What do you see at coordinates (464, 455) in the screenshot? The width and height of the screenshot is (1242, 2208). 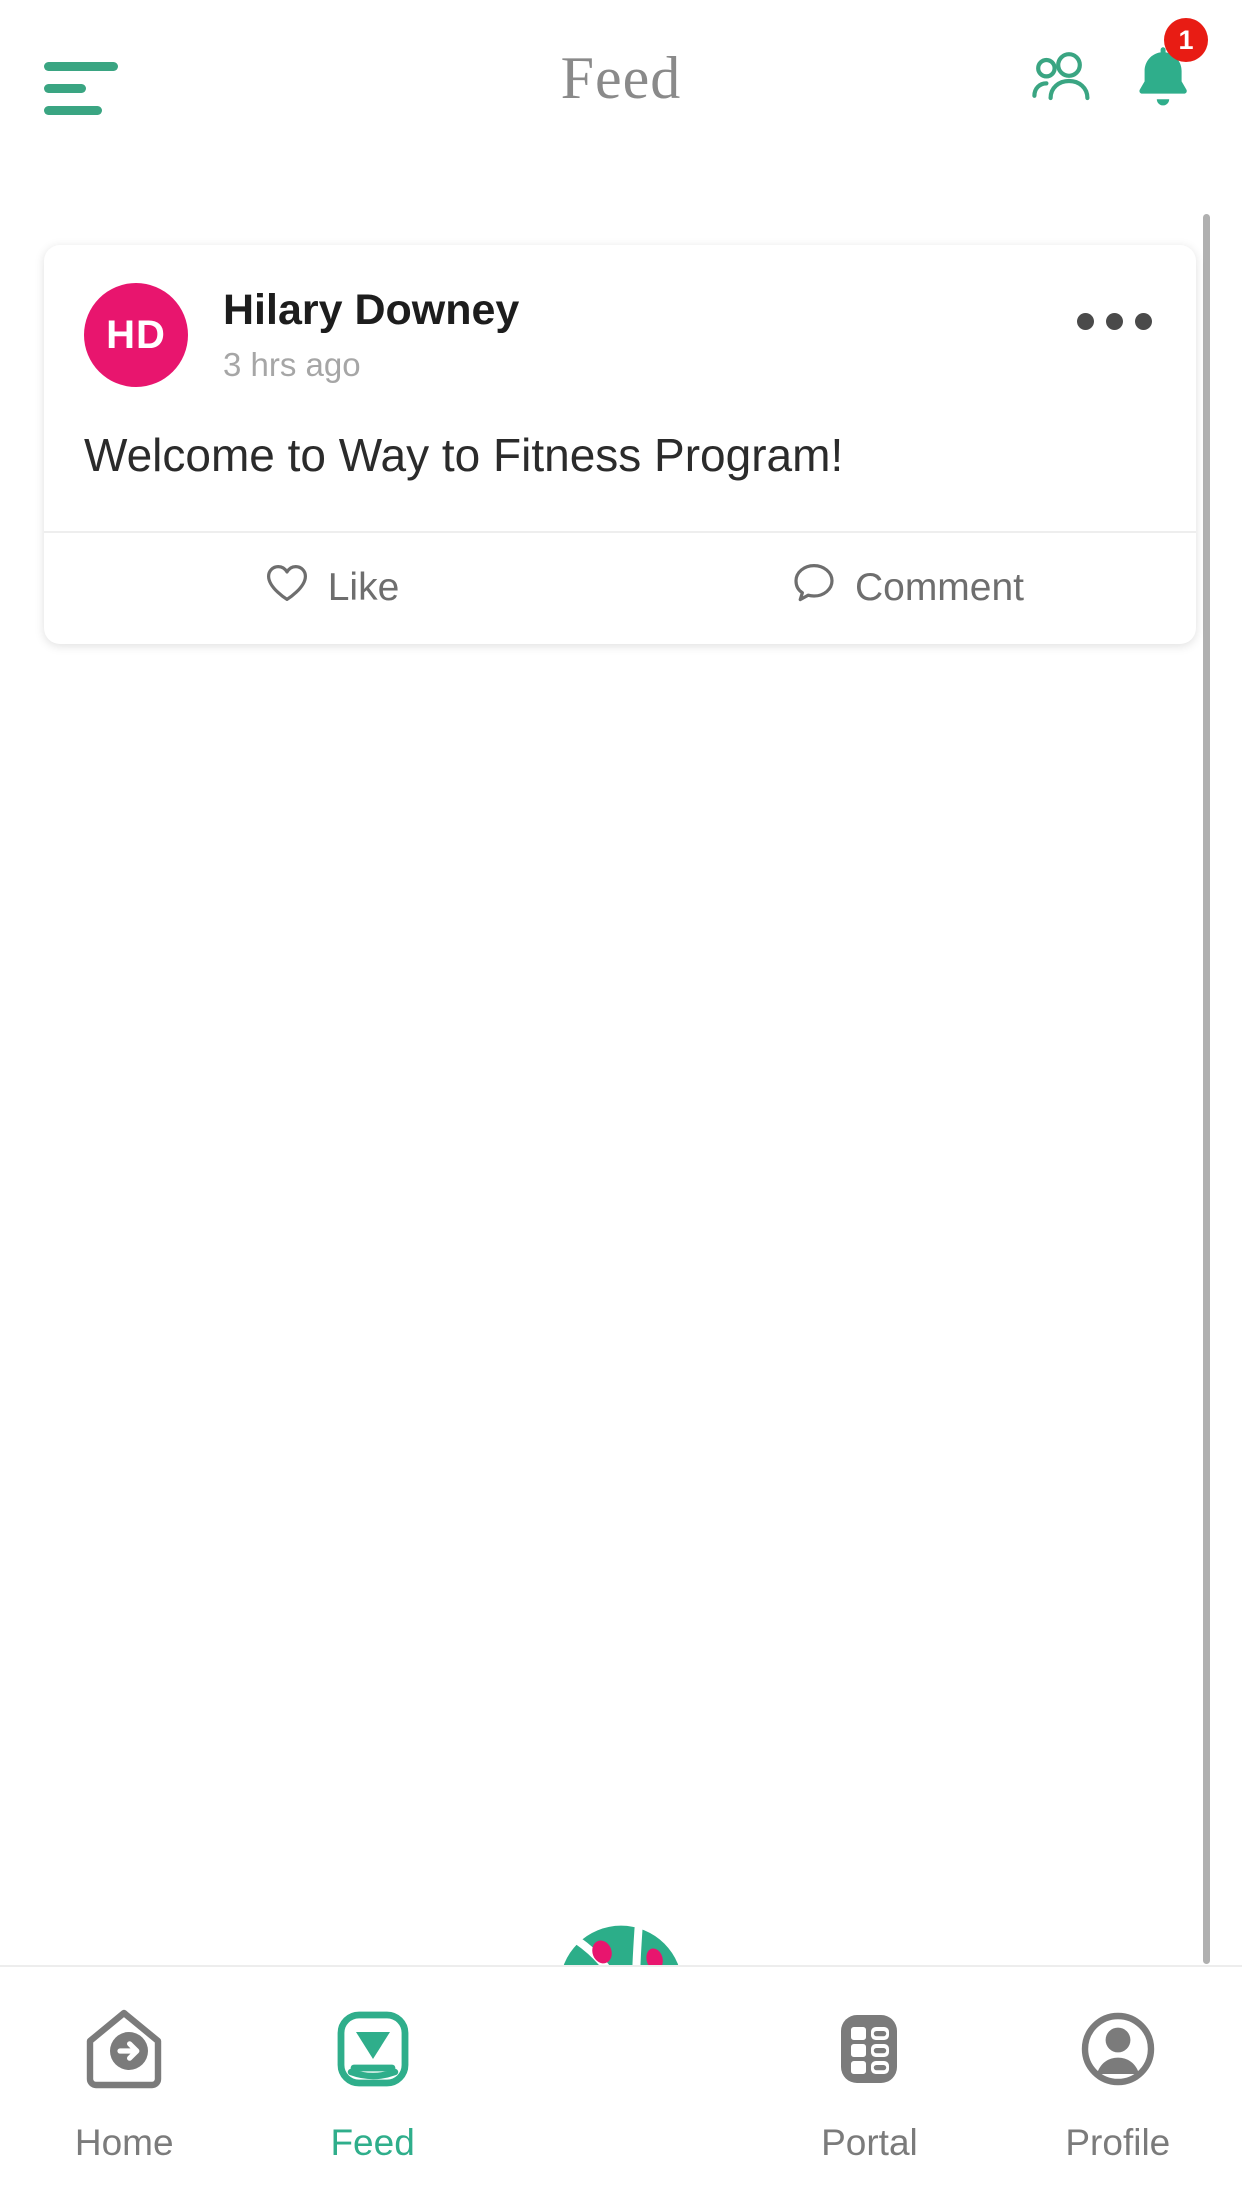 I see `post-body-text: Welcome to Way to Fitness Program!` at bounding box center [464, 455].